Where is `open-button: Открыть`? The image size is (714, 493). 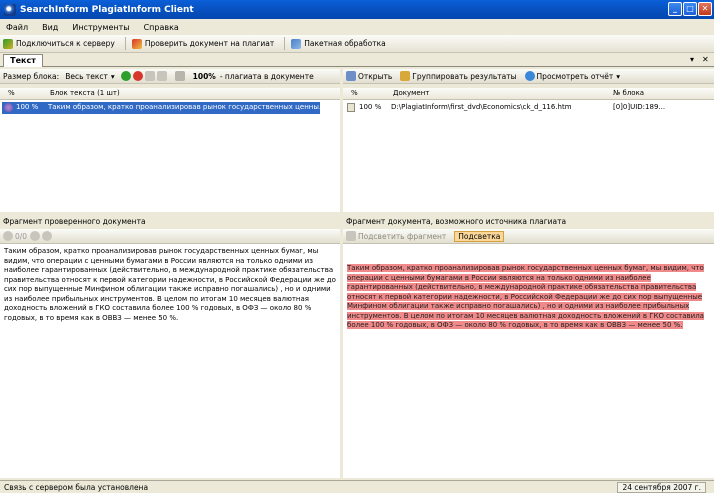
open-button: Открыть is located at coordinates (375, 76).